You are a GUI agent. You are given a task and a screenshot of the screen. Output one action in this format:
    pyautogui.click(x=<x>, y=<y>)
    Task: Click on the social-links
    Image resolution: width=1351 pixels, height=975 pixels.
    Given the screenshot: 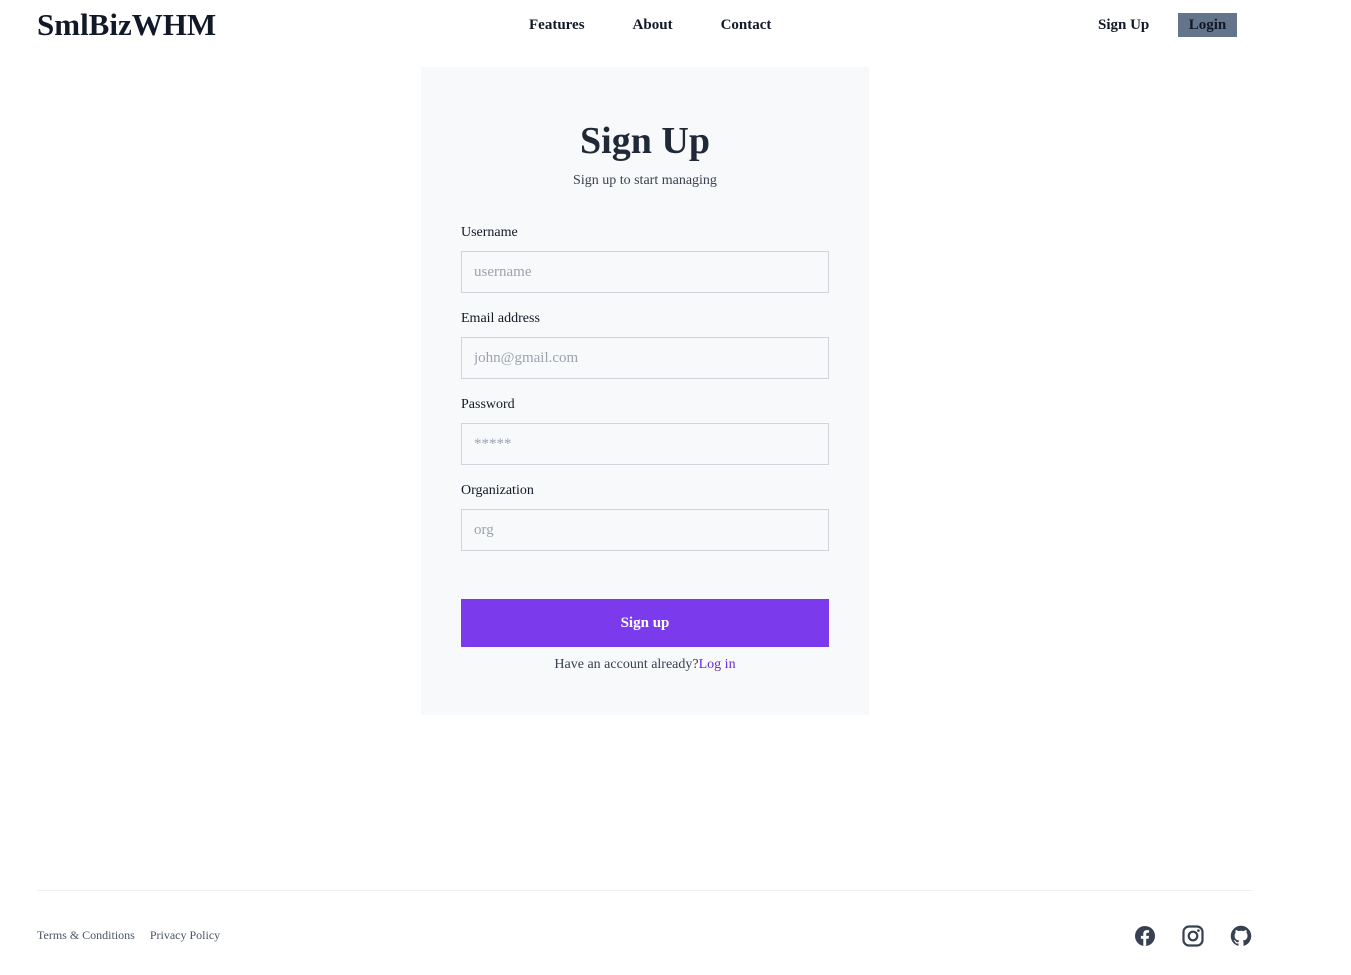 What is the action you would take?
    pyautogui.click(x=1193, y=936)
    